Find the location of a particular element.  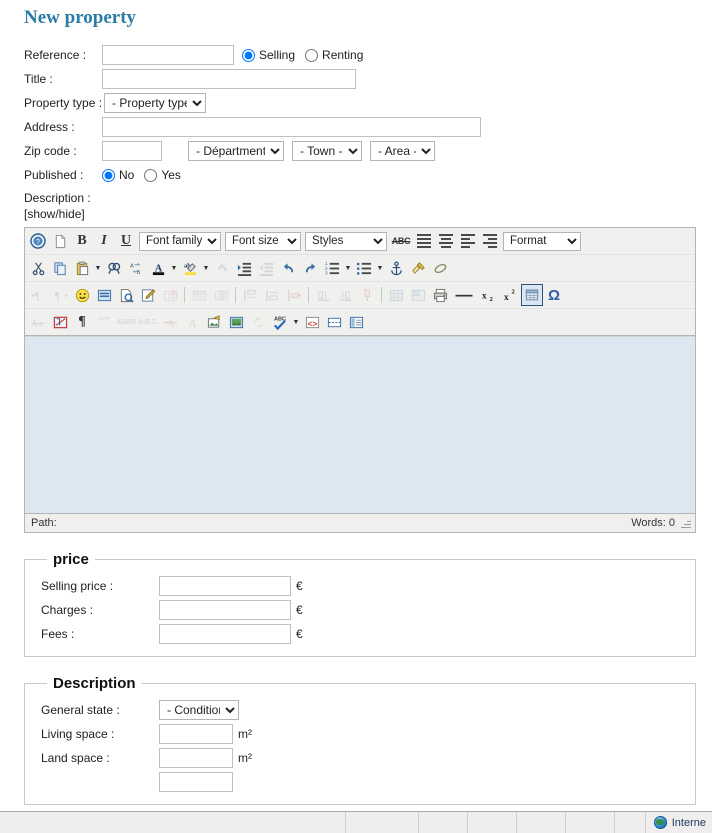

strikethrough-icon: ABC is located at coordinates (401, 241).